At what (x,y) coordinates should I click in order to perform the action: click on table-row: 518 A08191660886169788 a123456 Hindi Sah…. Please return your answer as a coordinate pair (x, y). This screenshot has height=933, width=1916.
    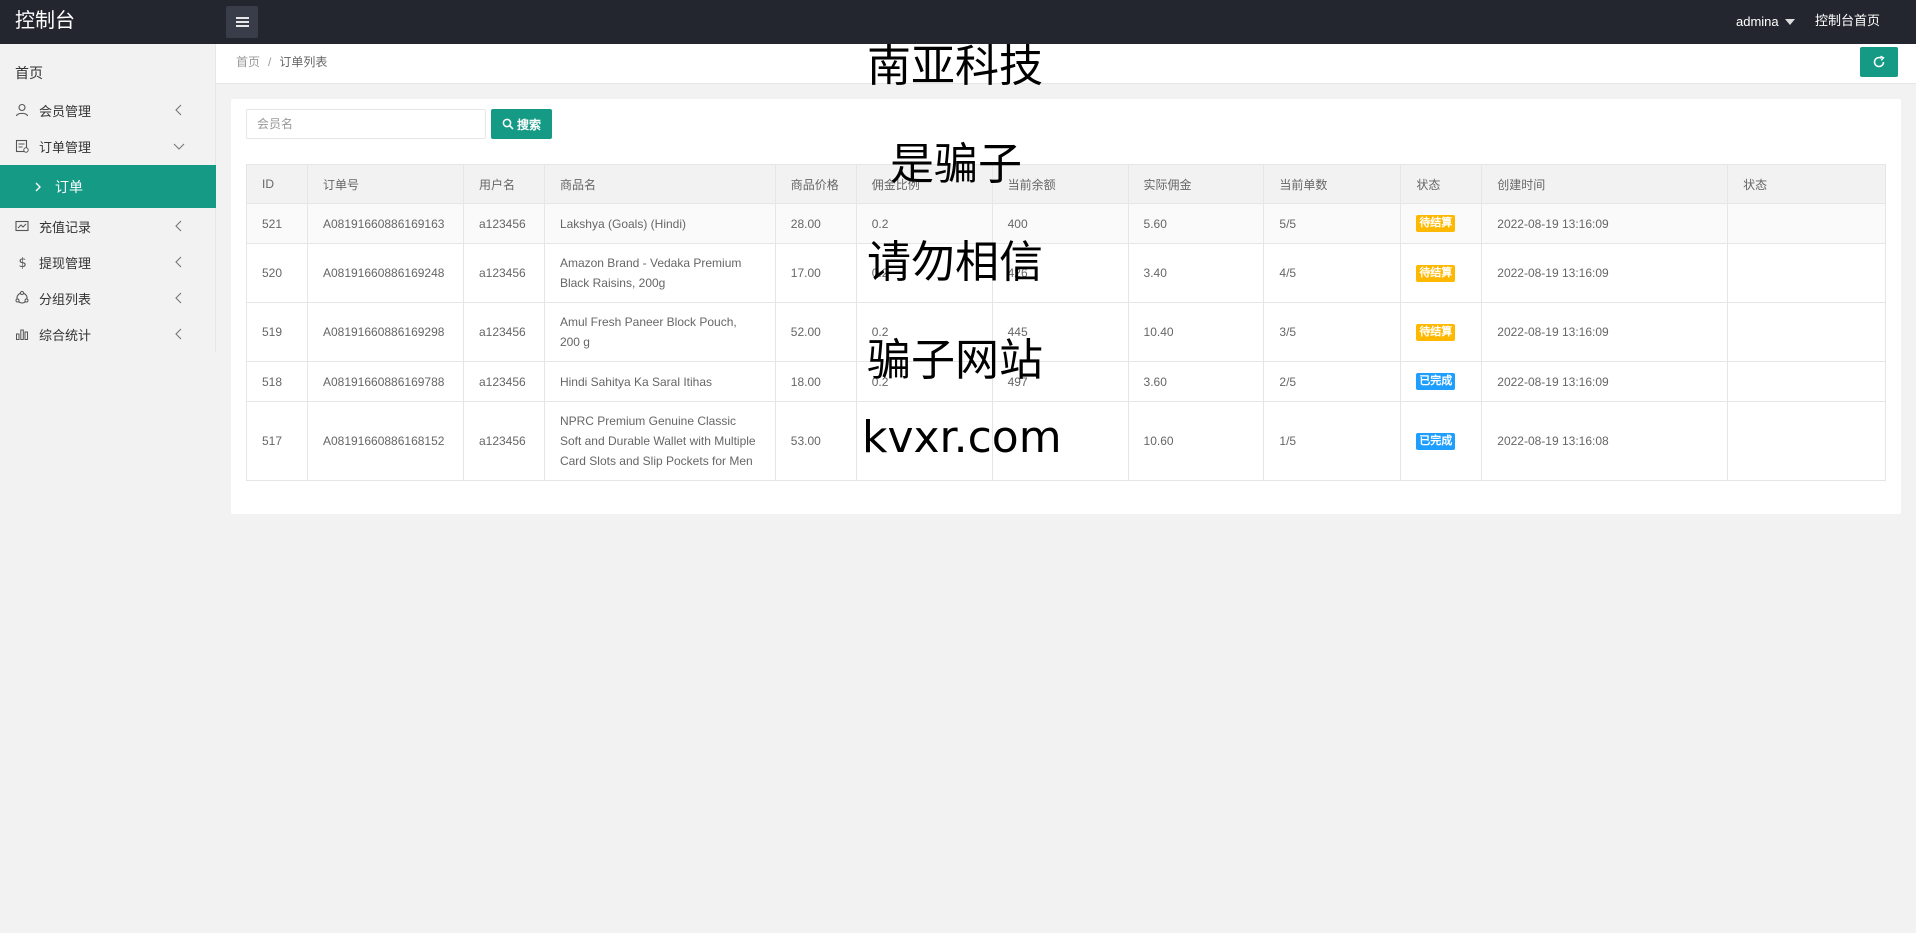
    Looking at the image, I should click on (1066, 381).